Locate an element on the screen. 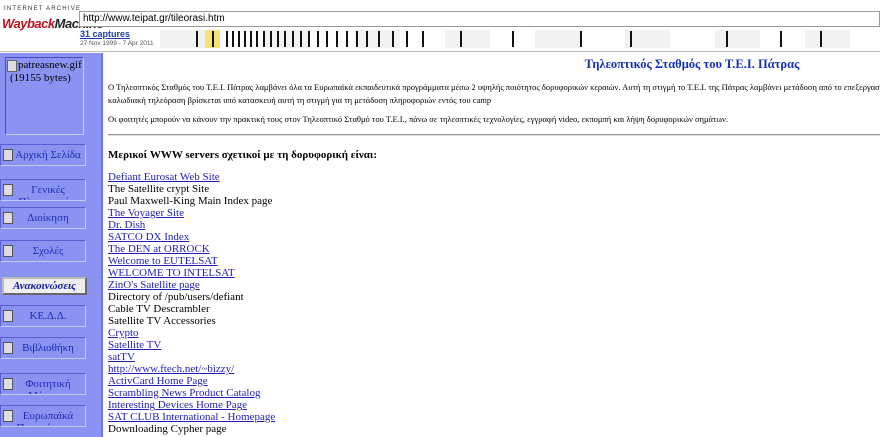 The width and height of the screenshot is (880, 437). nav-item-announcements: Ανακοινώσεις is located at coordinates (44, 286).